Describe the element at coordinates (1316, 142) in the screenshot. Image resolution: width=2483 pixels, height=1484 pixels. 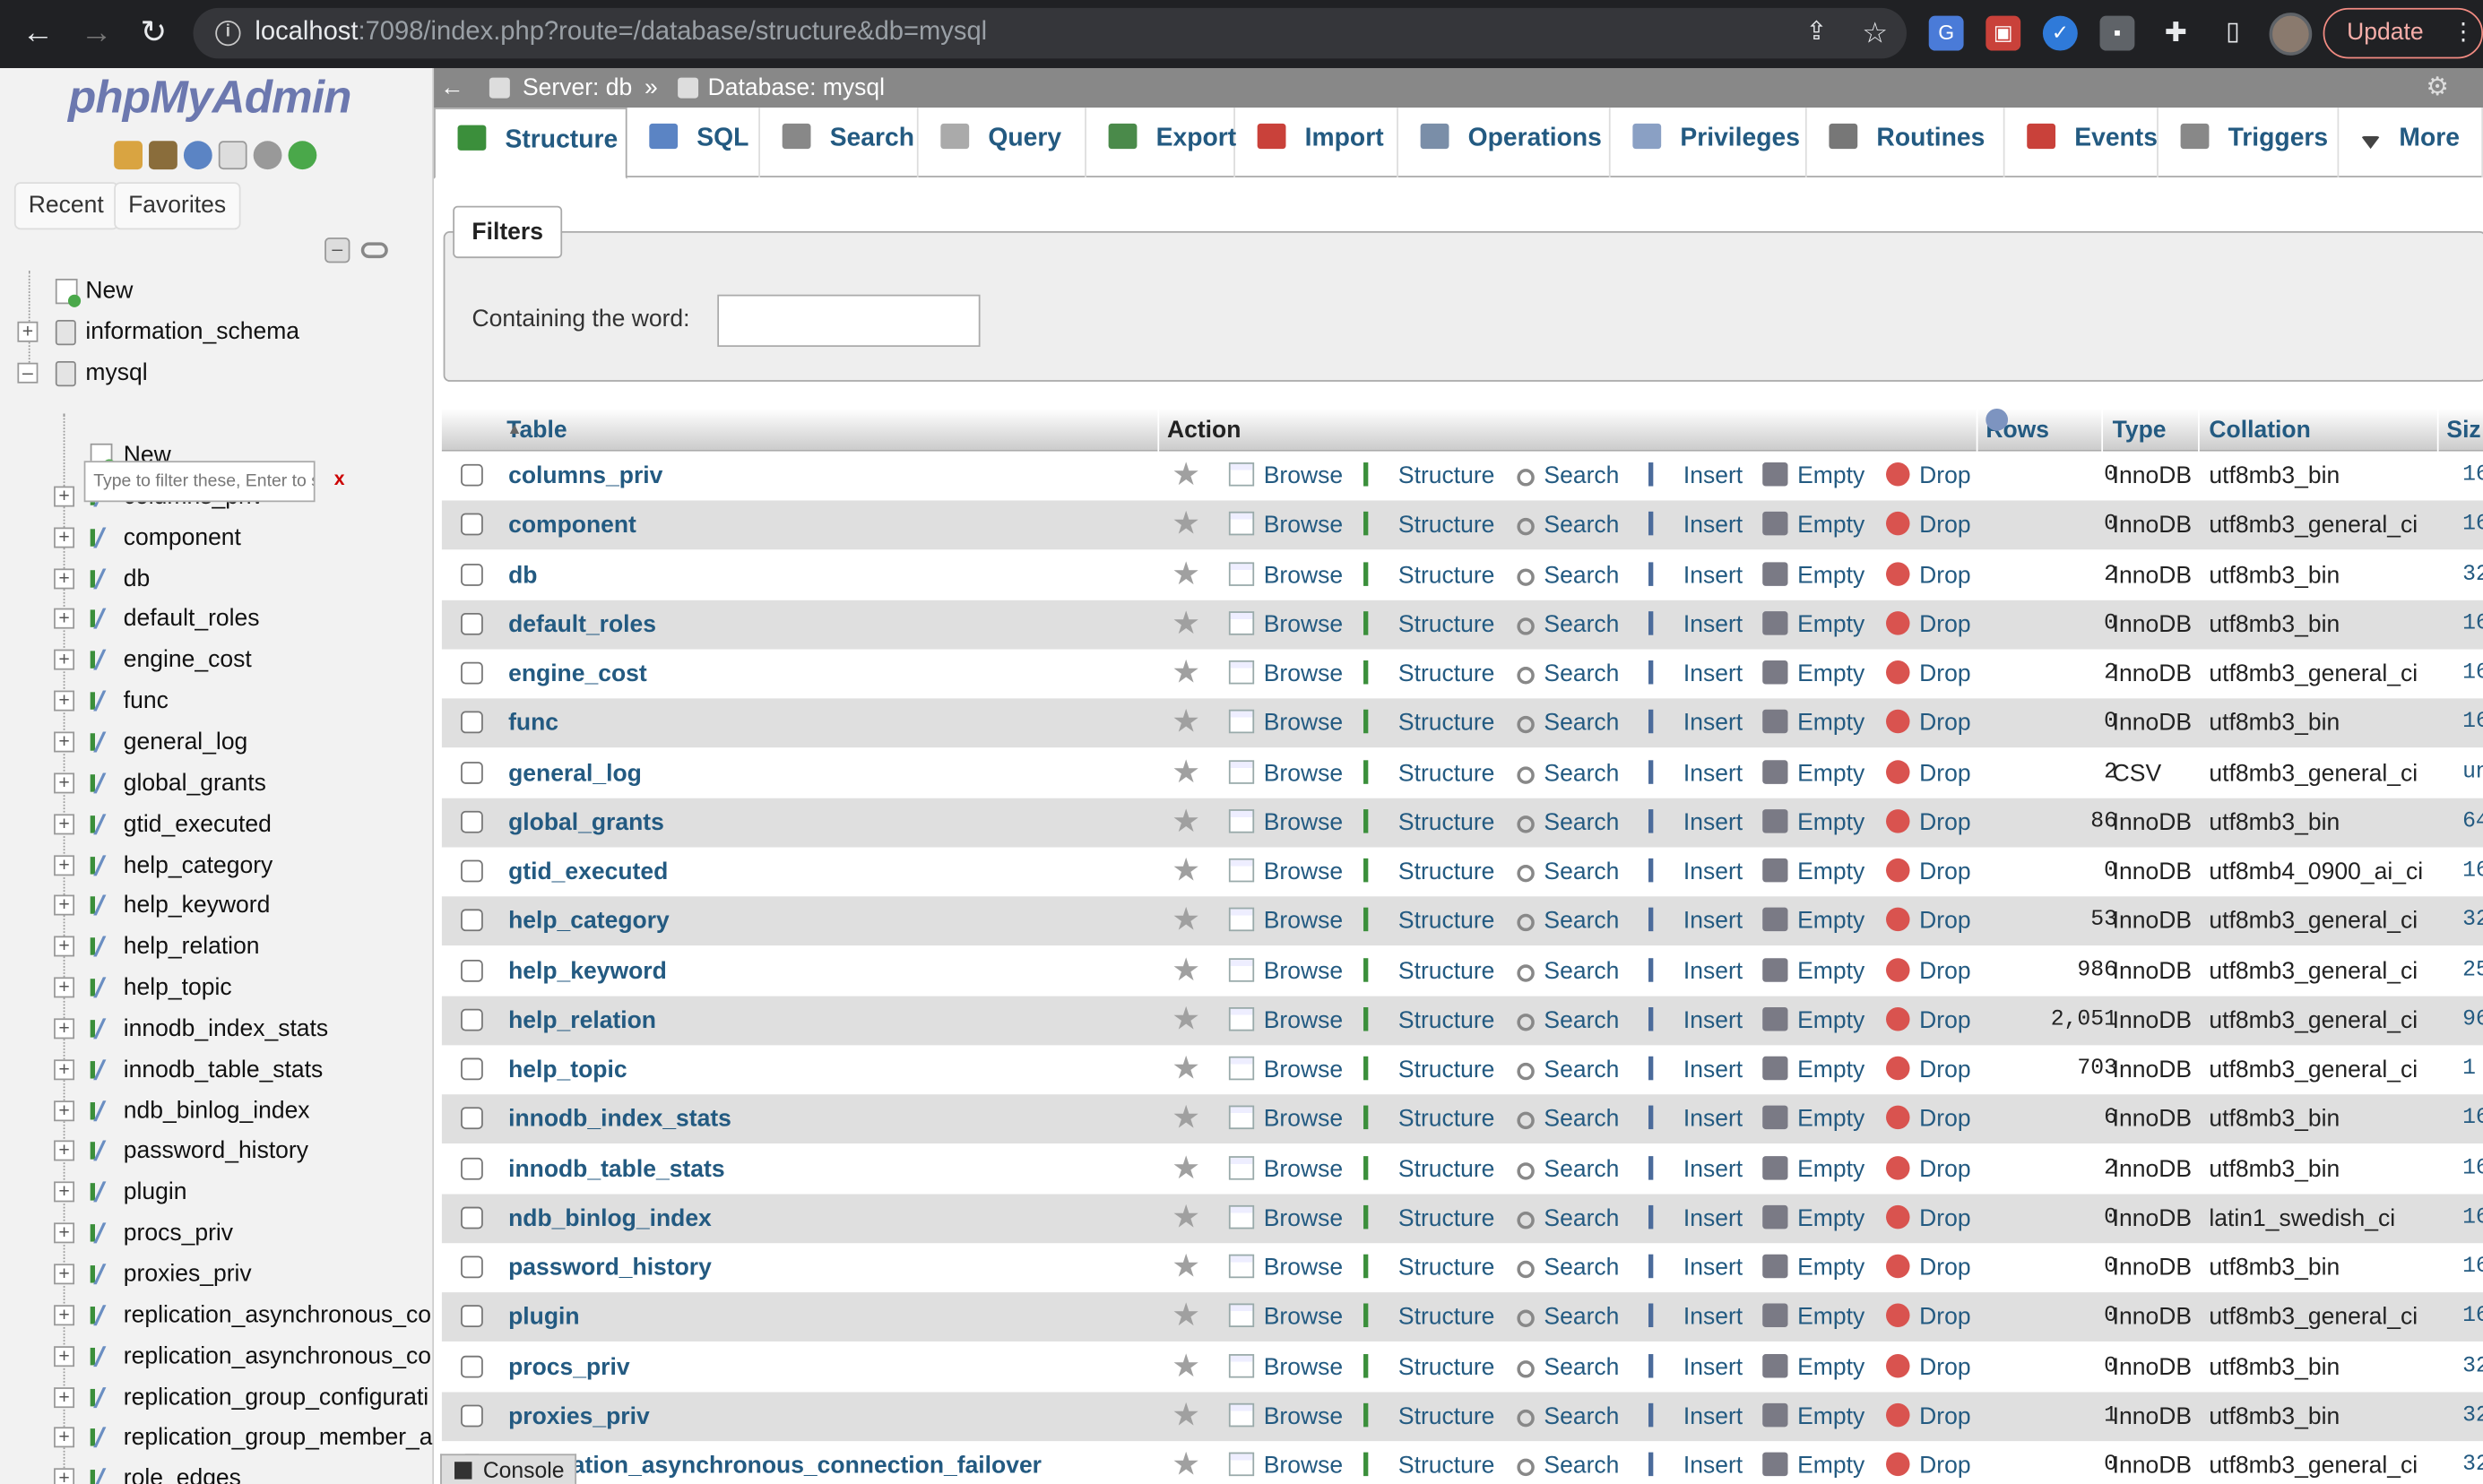
I see `tab-import: Import` at that location.